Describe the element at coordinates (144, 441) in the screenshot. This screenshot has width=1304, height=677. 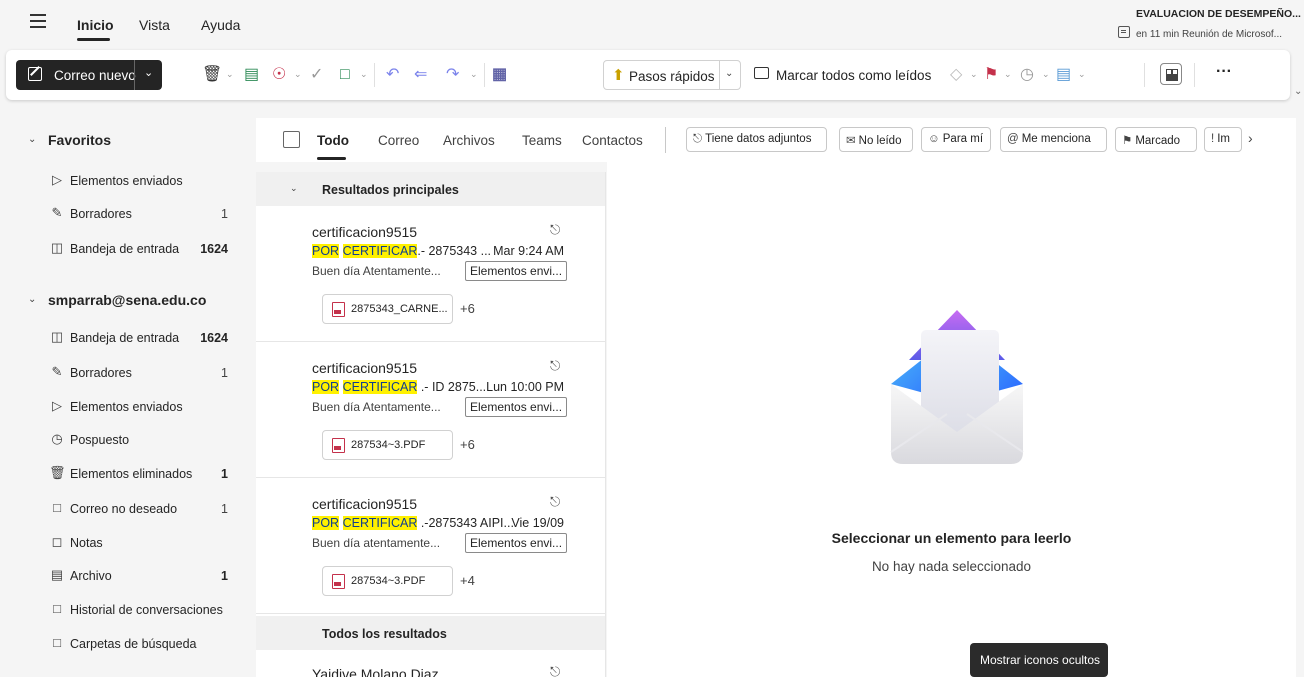
I see `sidebar-item-snoozed: ◷ Pospuesto` at that location.